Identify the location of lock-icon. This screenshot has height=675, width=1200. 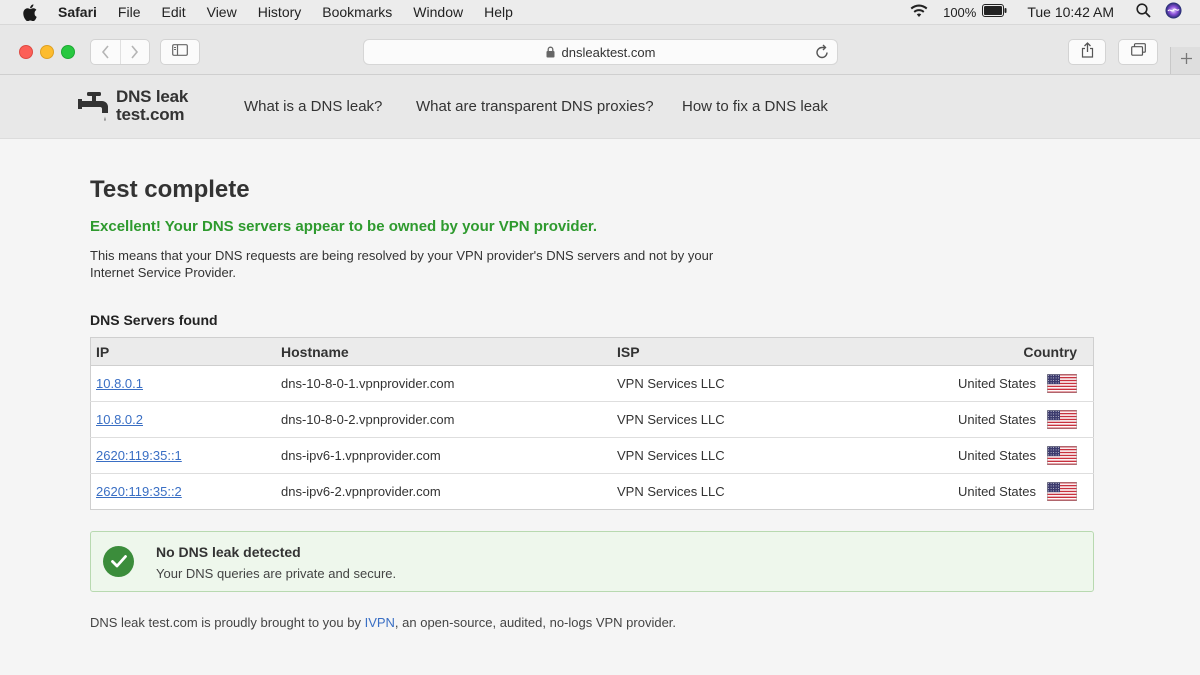
(550, 52).